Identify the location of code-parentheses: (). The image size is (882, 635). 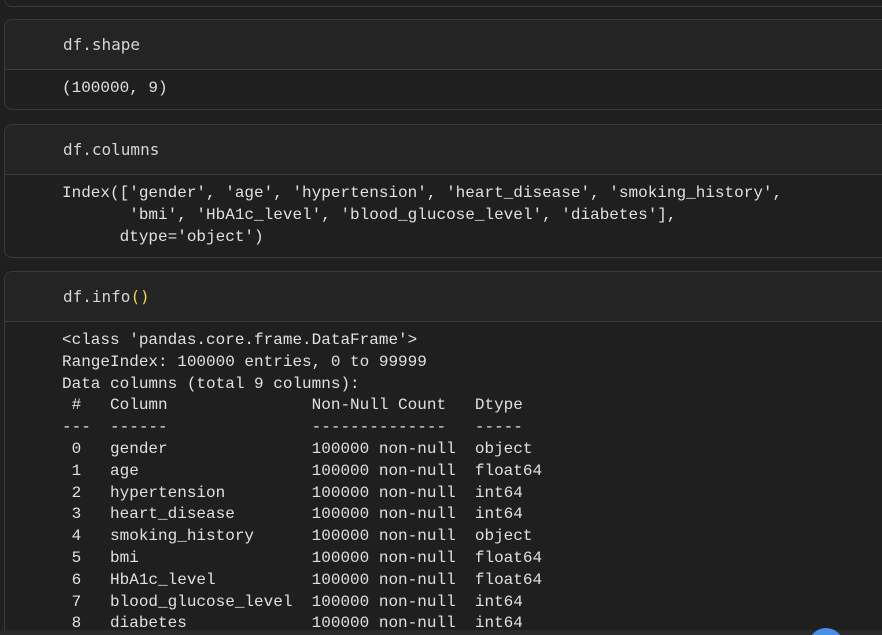
(140, 296).